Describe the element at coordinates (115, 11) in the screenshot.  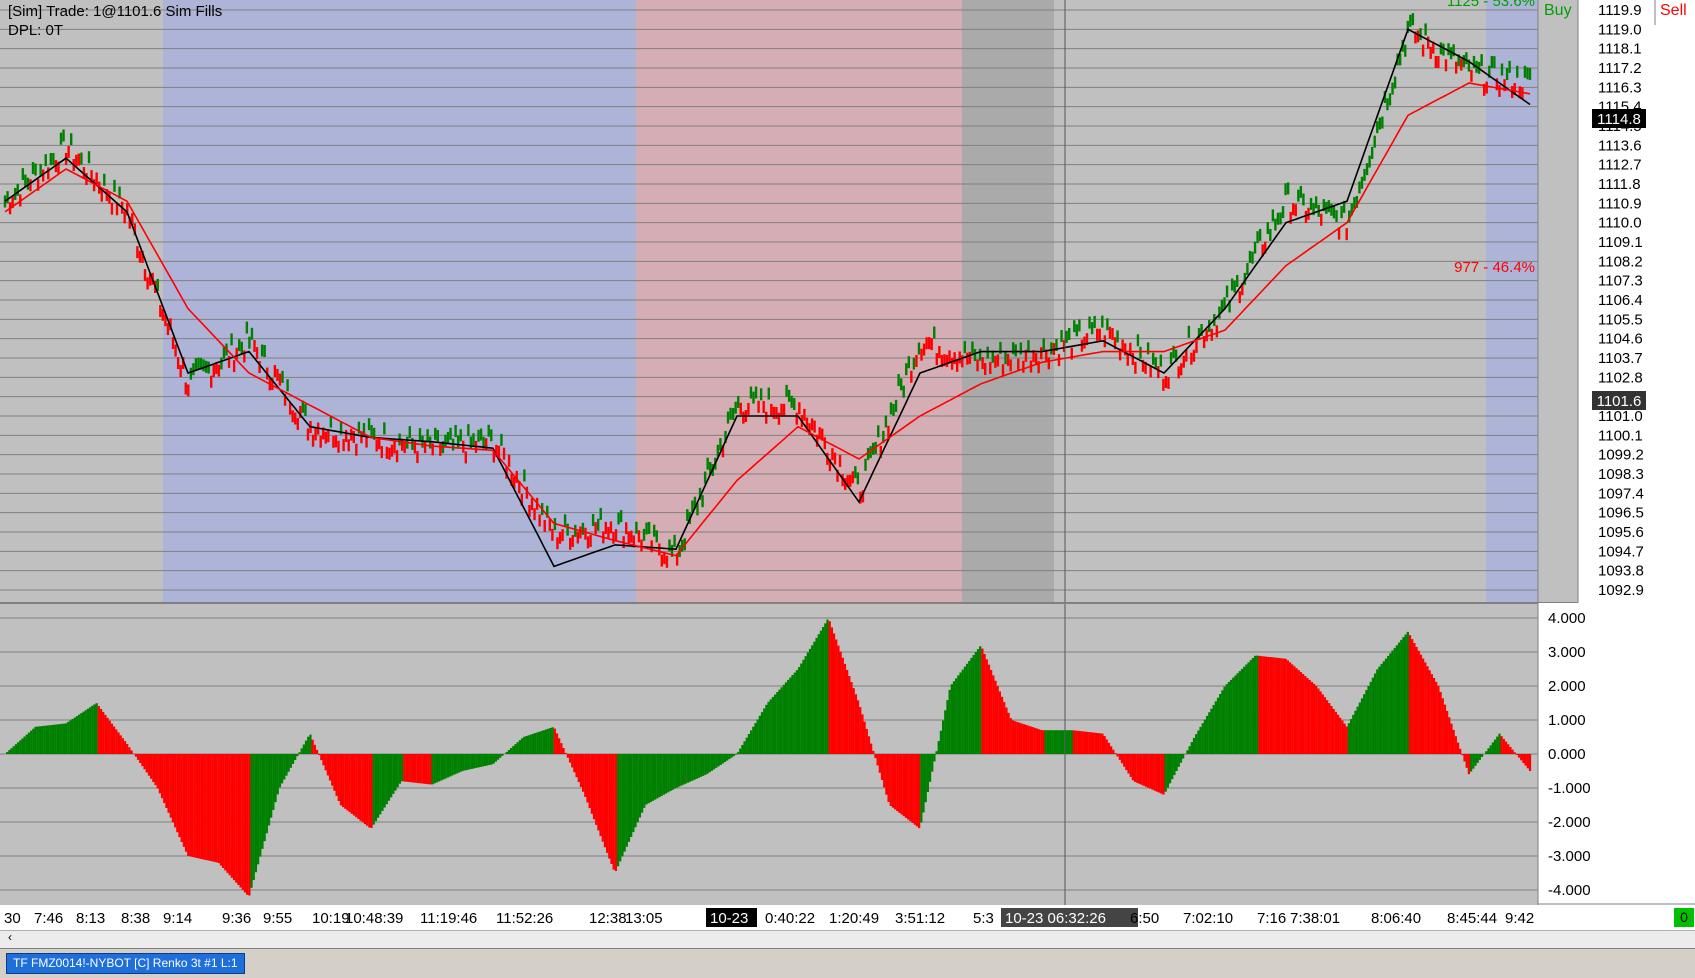
I see `chart-header-line1: [Sim] Trade: 1@1101.6 Sim Fills` at that location.